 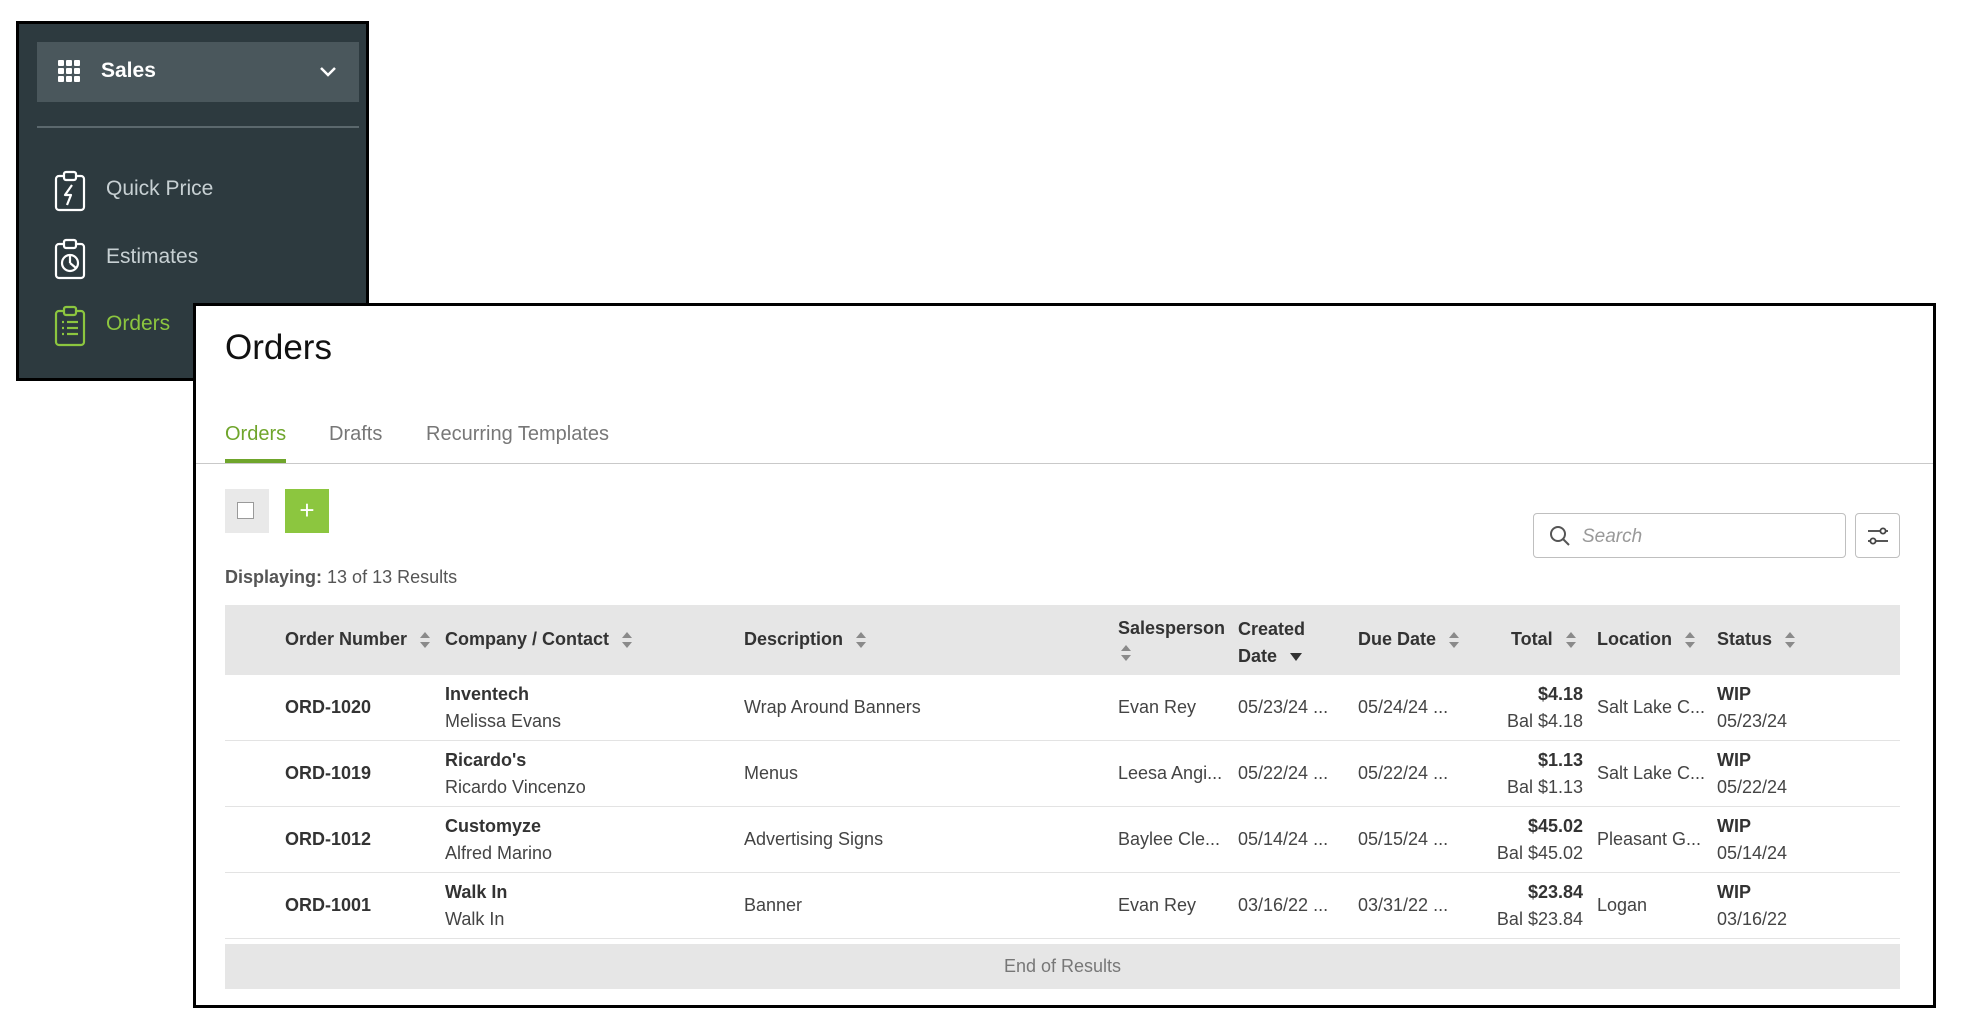 What do you see at coordinates (1544, 721) in the screenshot?
I see `balance: Bal $4.18` at bounding box center [1544, 721].